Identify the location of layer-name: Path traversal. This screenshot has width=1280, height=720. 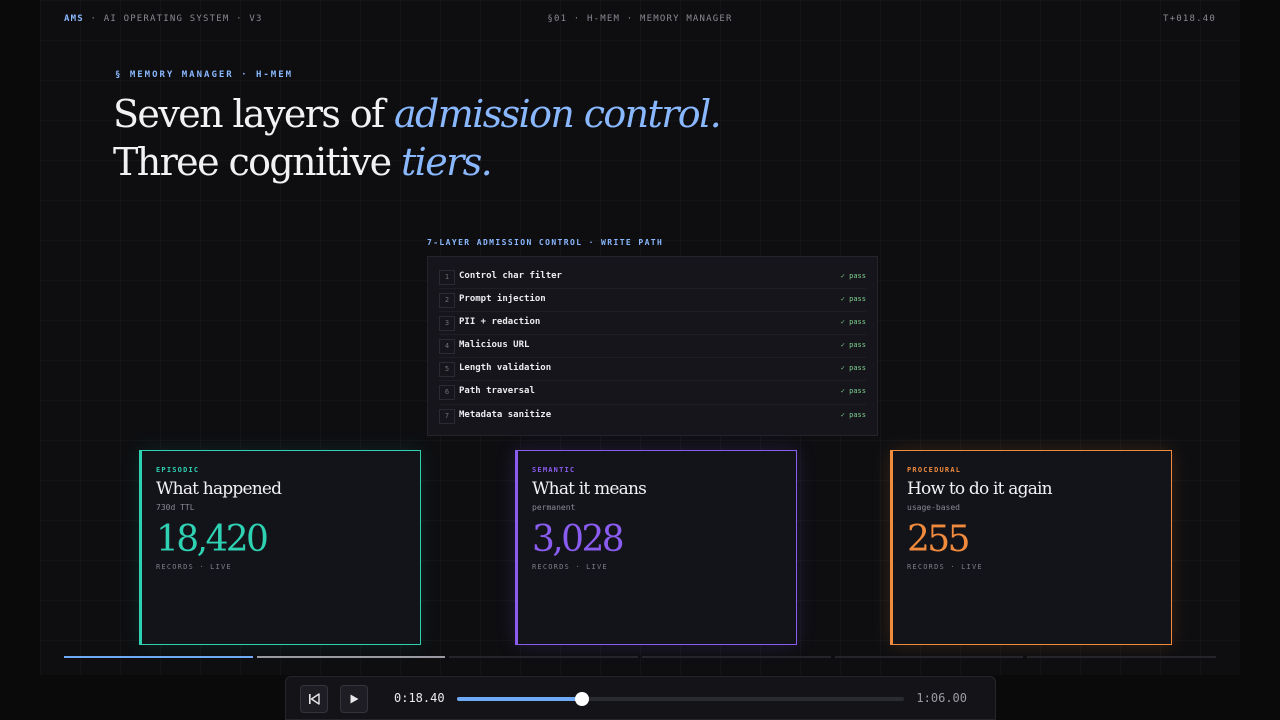
(497, 391).